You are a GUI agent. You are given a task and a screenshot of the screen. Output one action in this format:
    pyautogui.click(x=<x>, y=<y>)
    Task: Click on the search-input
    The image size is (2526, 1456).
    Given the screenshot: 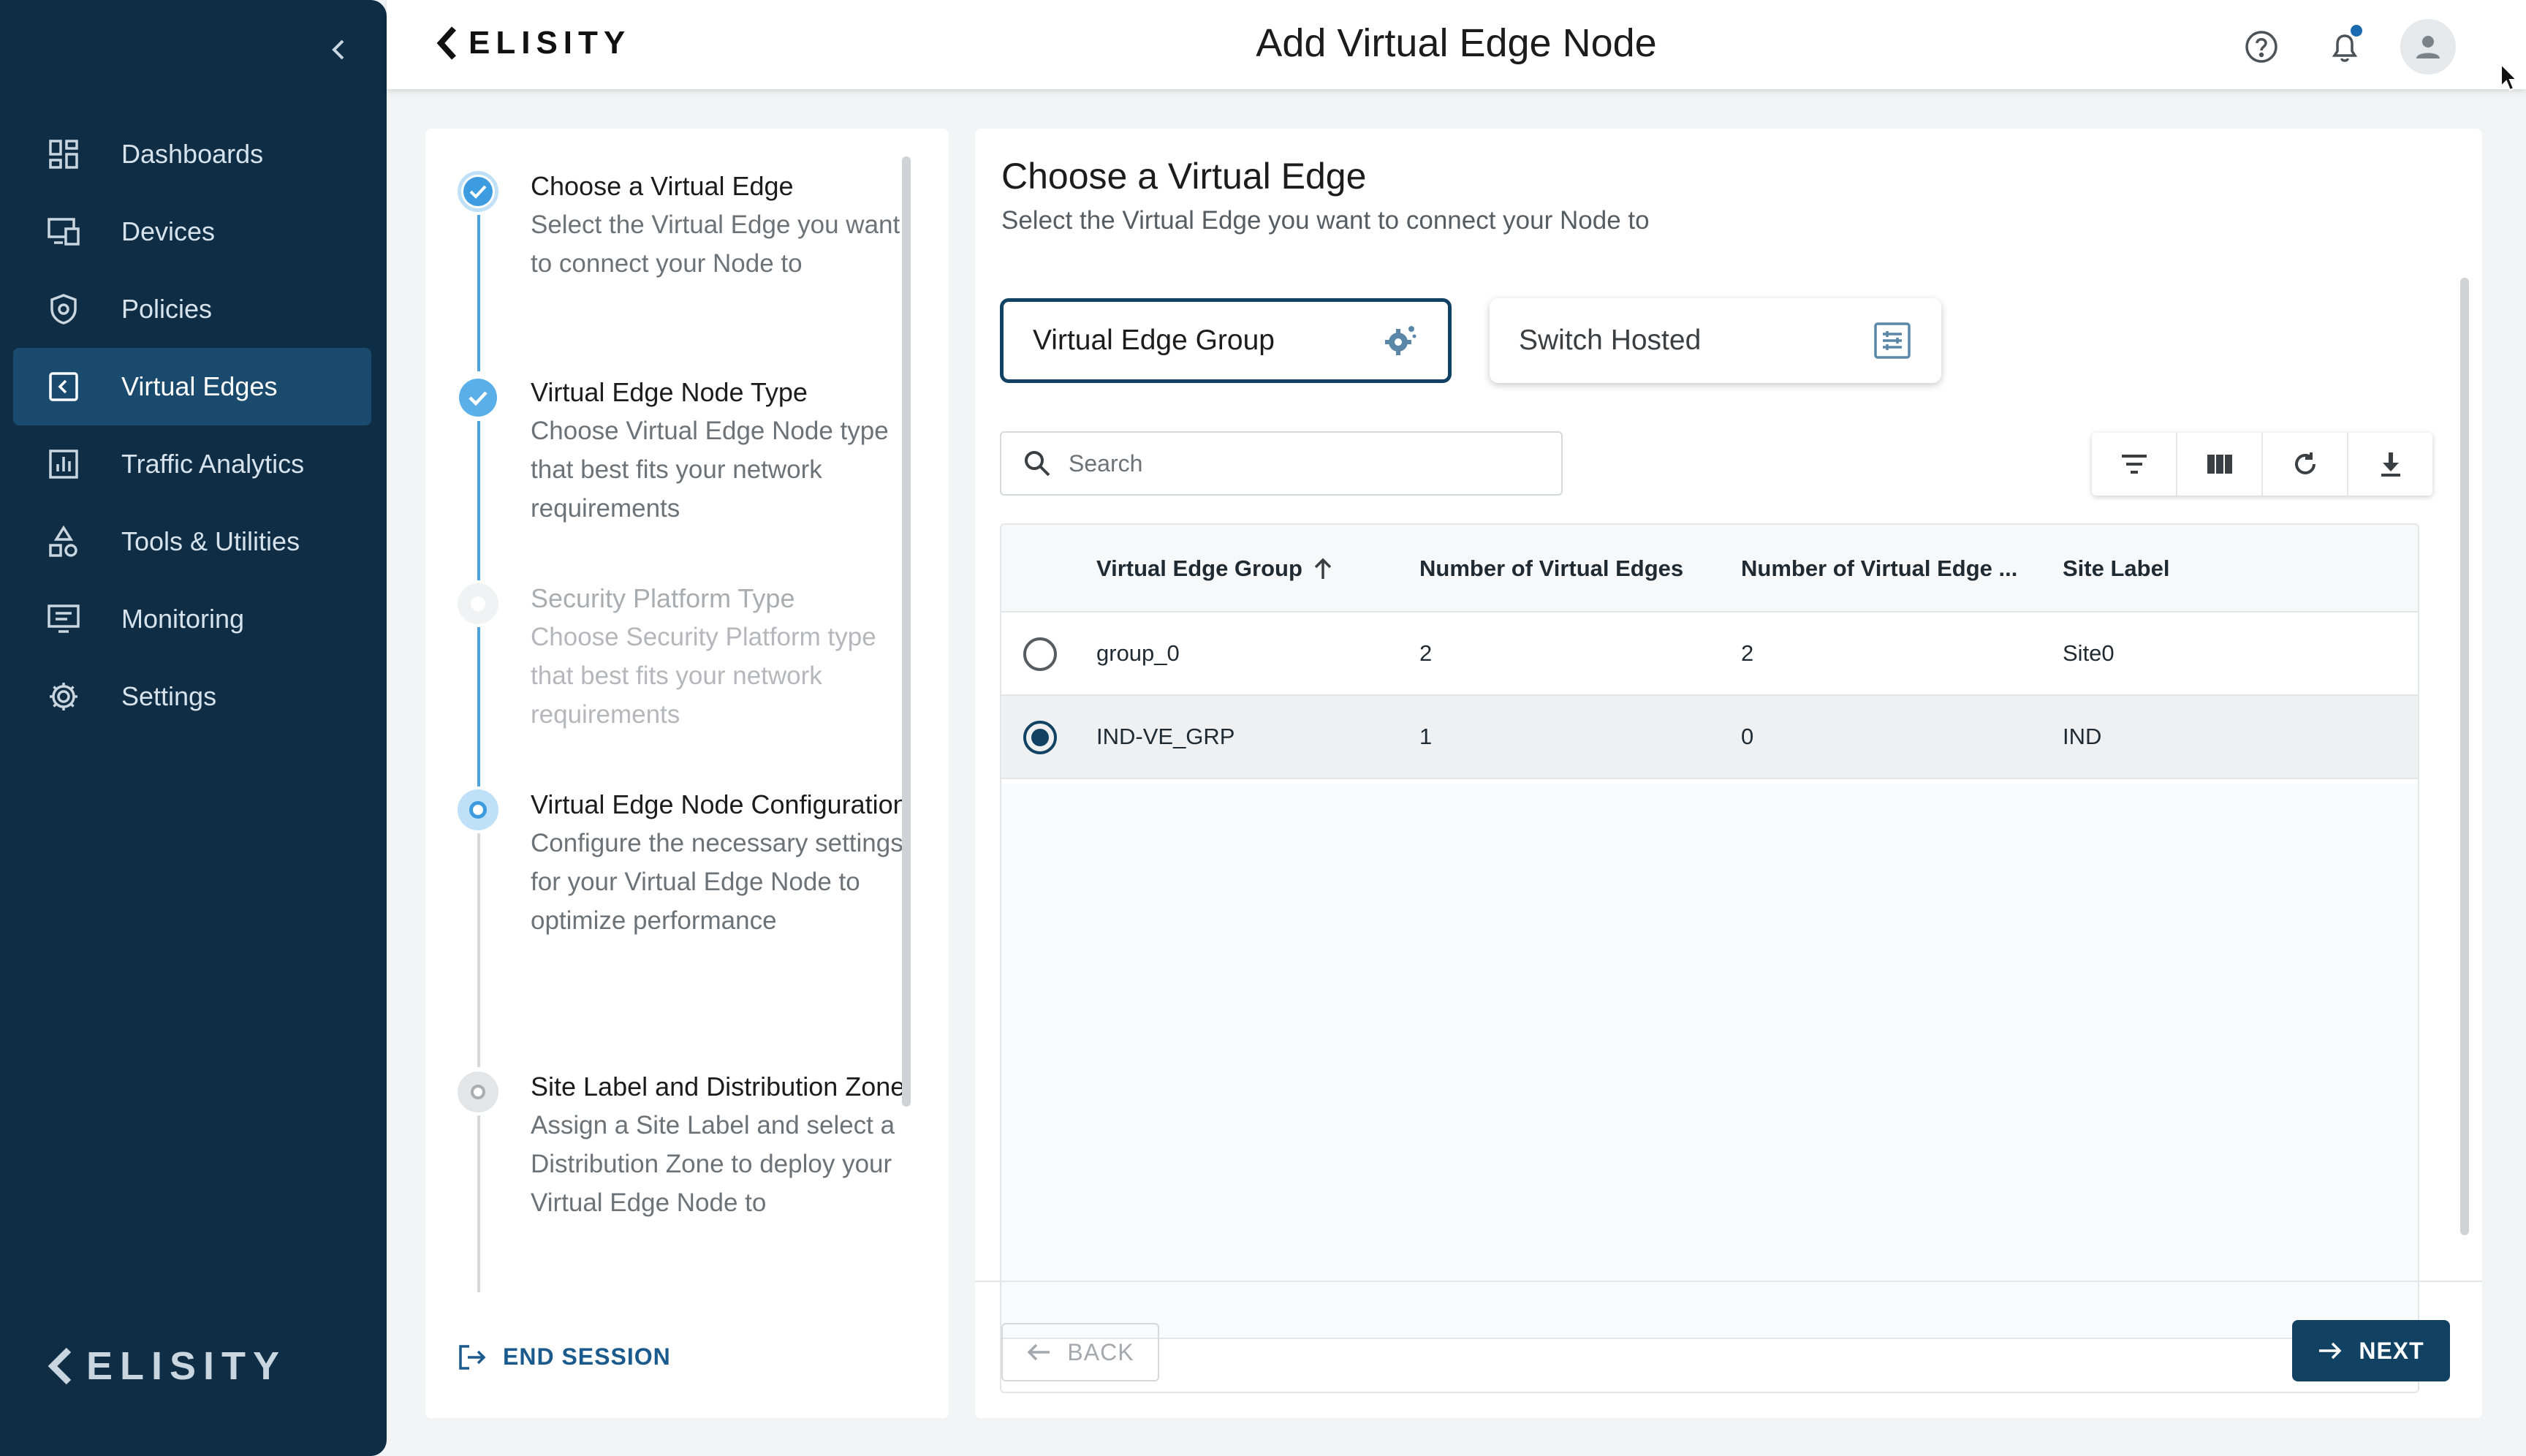 What is the action you would take?
    pyautogui.click(x=1295, y=464)
    